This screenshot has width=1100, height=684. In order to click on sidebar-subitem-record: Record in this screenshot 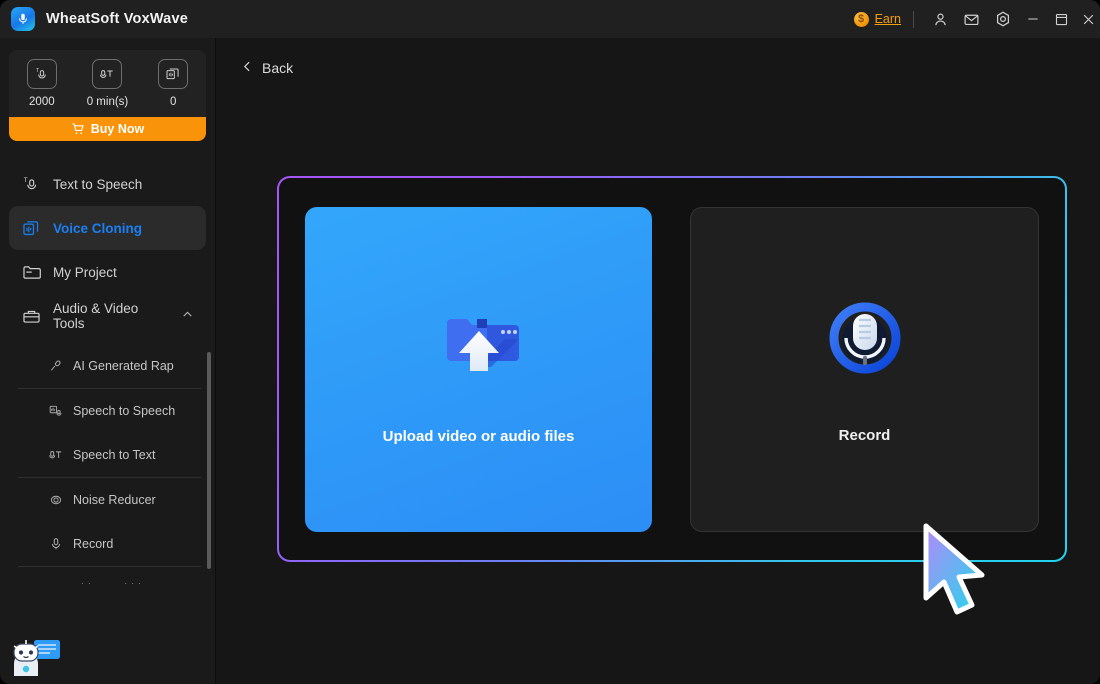, I will do `click(107, 544)`.